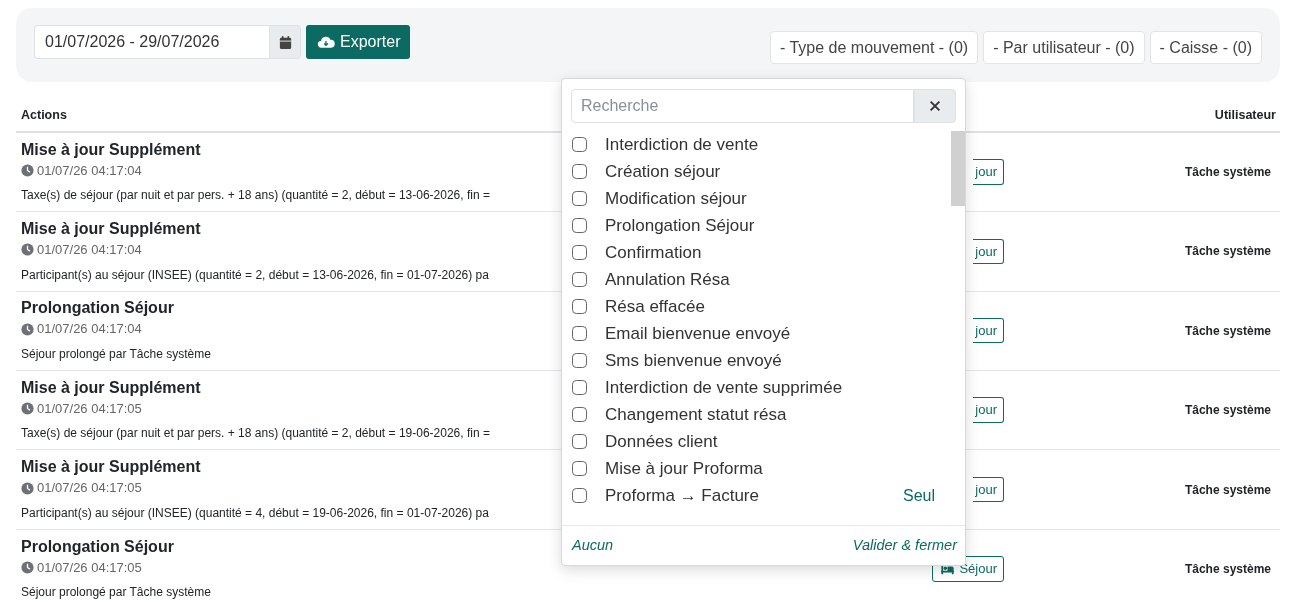 The width and height of the screenshot is (1291, 602). I want to click on column-header: Actions, so click(44, 115).